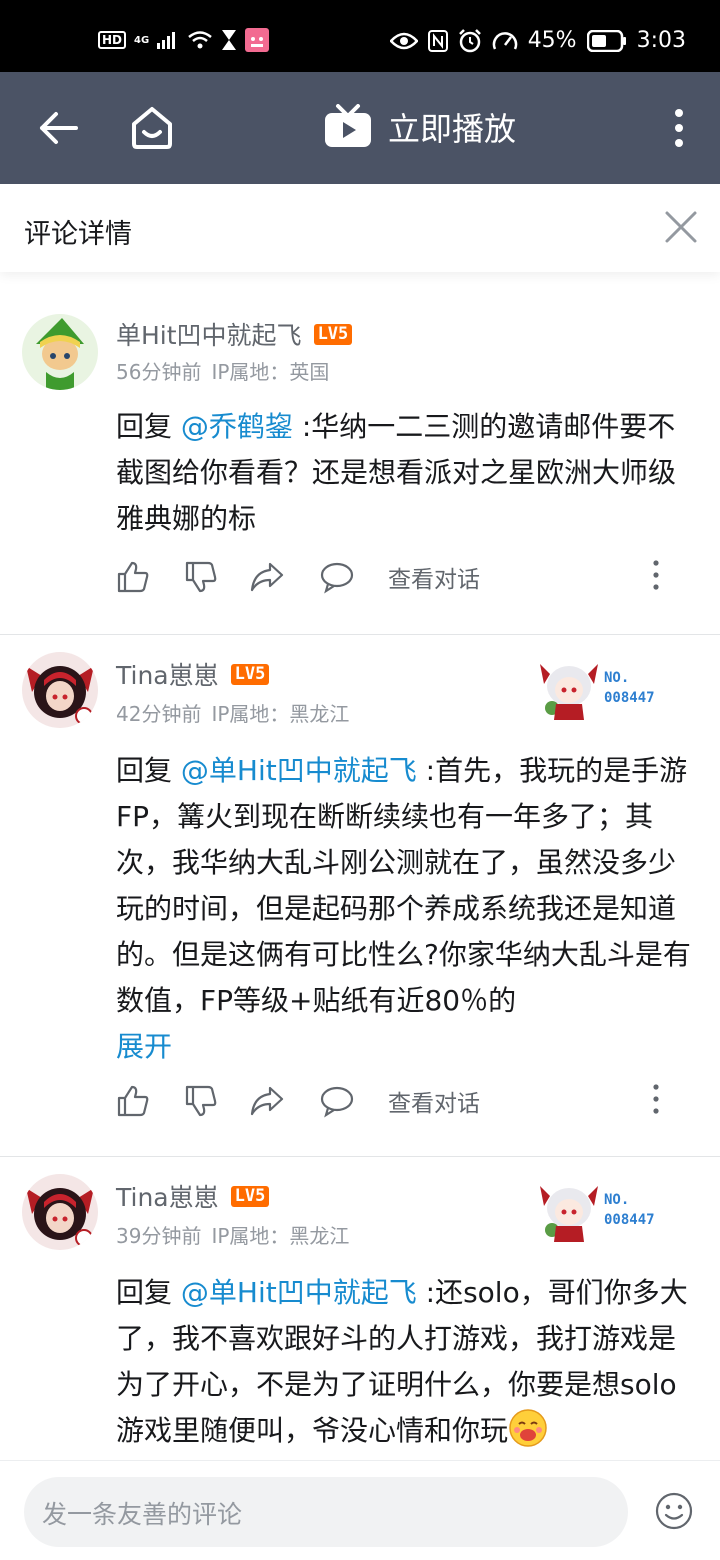  What do you see at coordinates (360, 228) in the screenshot?
I see `comment-detail-header: 评论详情` at bounding box center [360, 228].